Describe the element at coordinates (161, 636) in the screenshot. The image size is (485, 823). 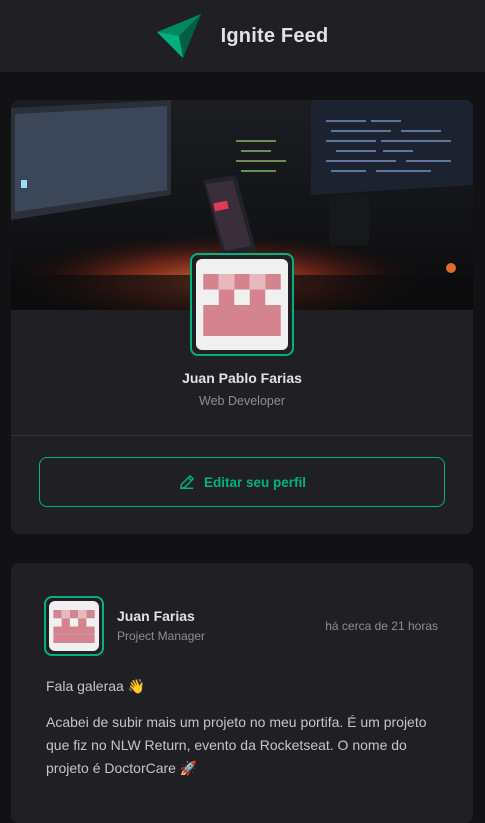
I see `post-author-role: Project Manager` at that location.